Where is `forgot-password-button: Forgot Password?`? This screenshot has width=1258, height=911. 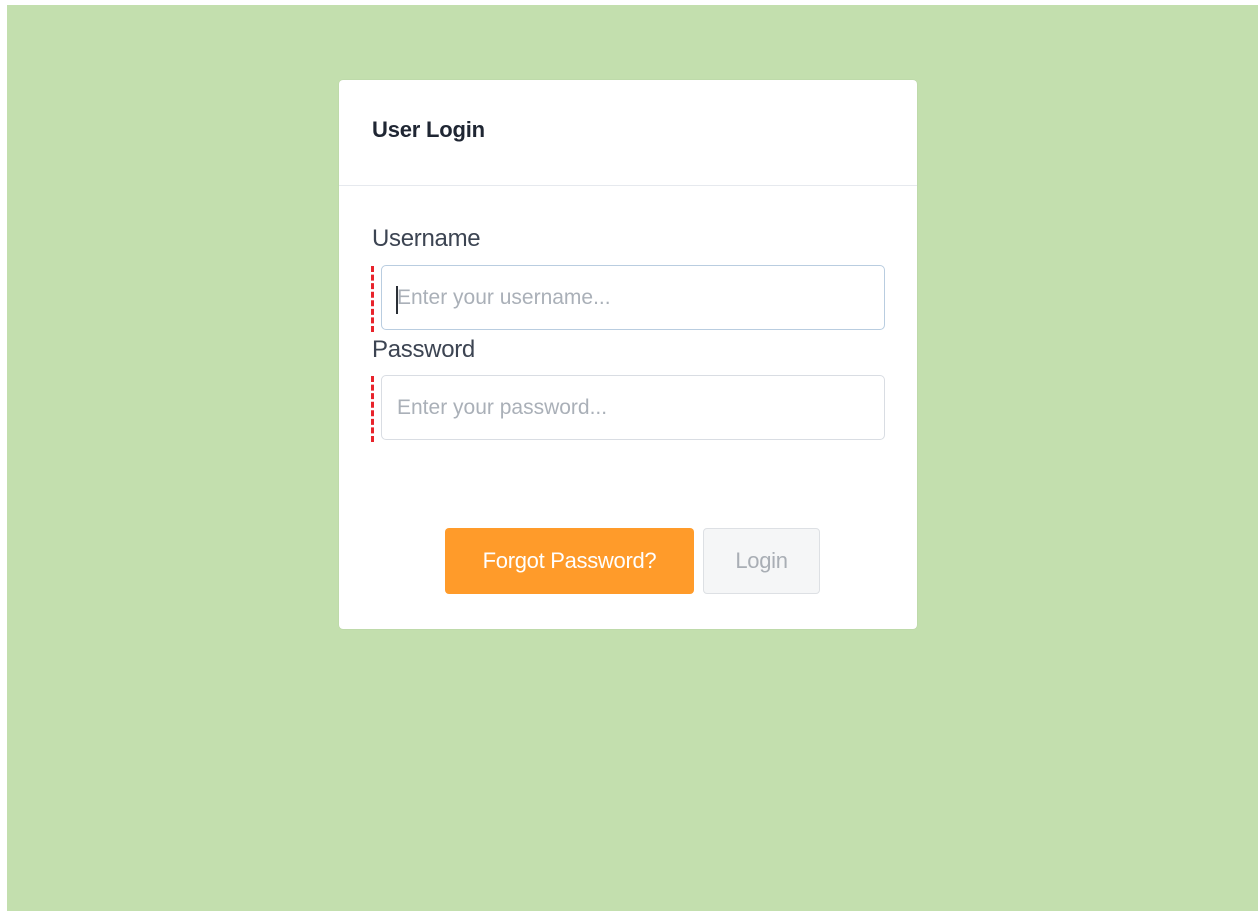 forgot-password-button: Forgot Password? is located at coordinates (569, 561).